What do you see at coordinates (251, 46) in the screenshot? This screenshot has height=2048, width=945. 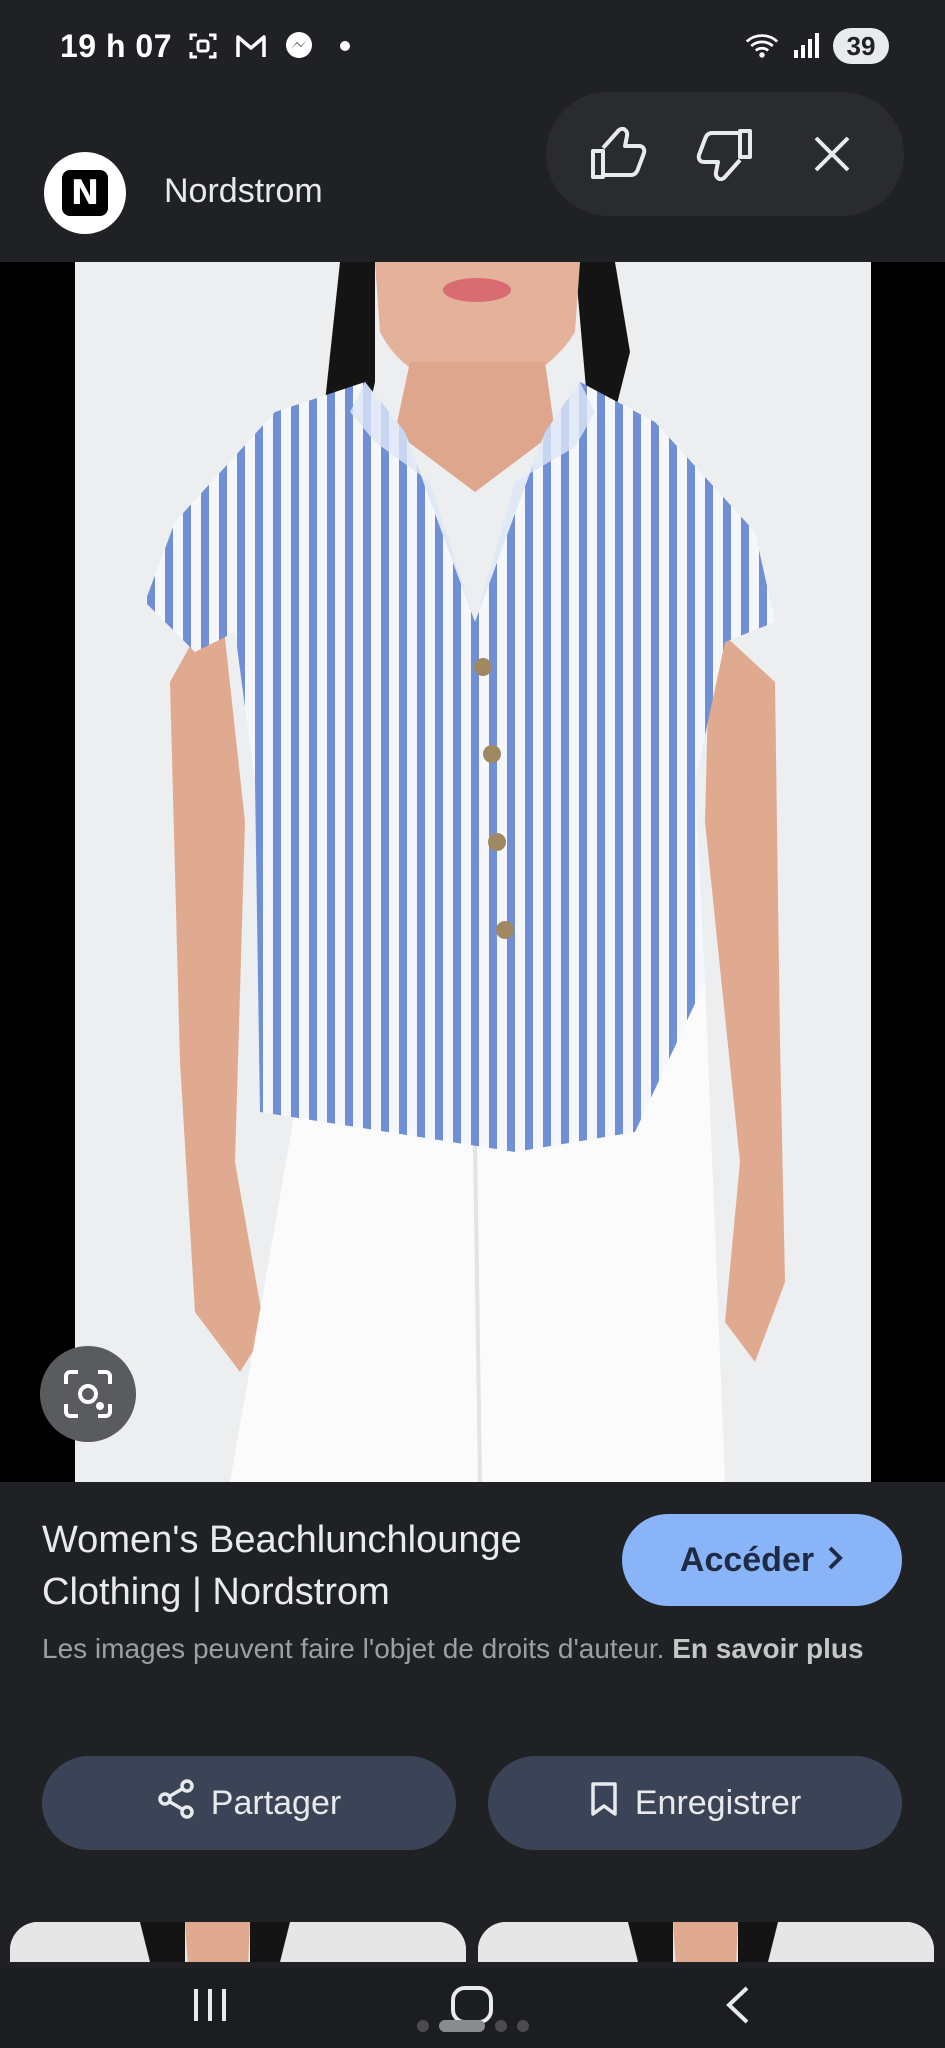 I see `gmail-icon` at bounding box center [251, 46].